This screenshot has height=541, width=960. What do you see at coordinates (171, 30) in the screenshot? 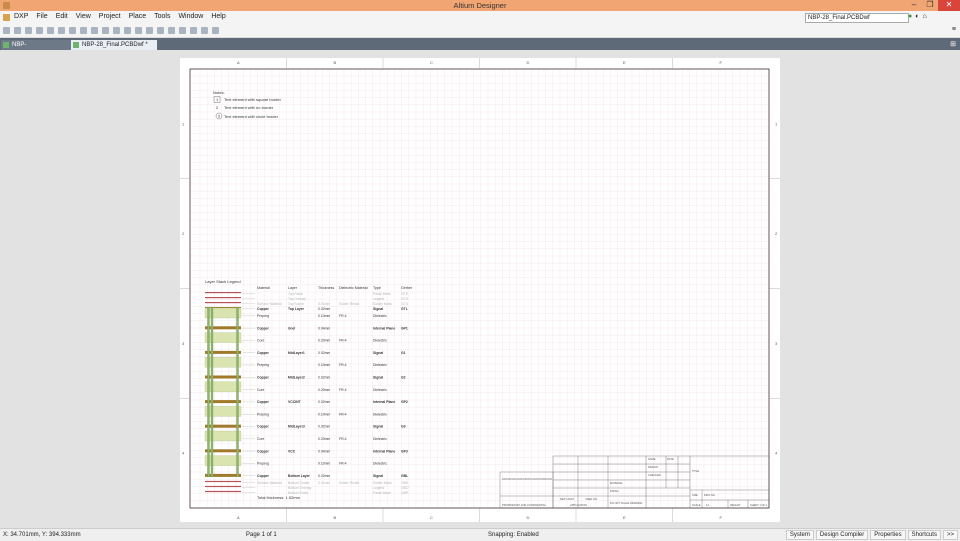
I see `dimension-icon` at bounding box center [171, 30].